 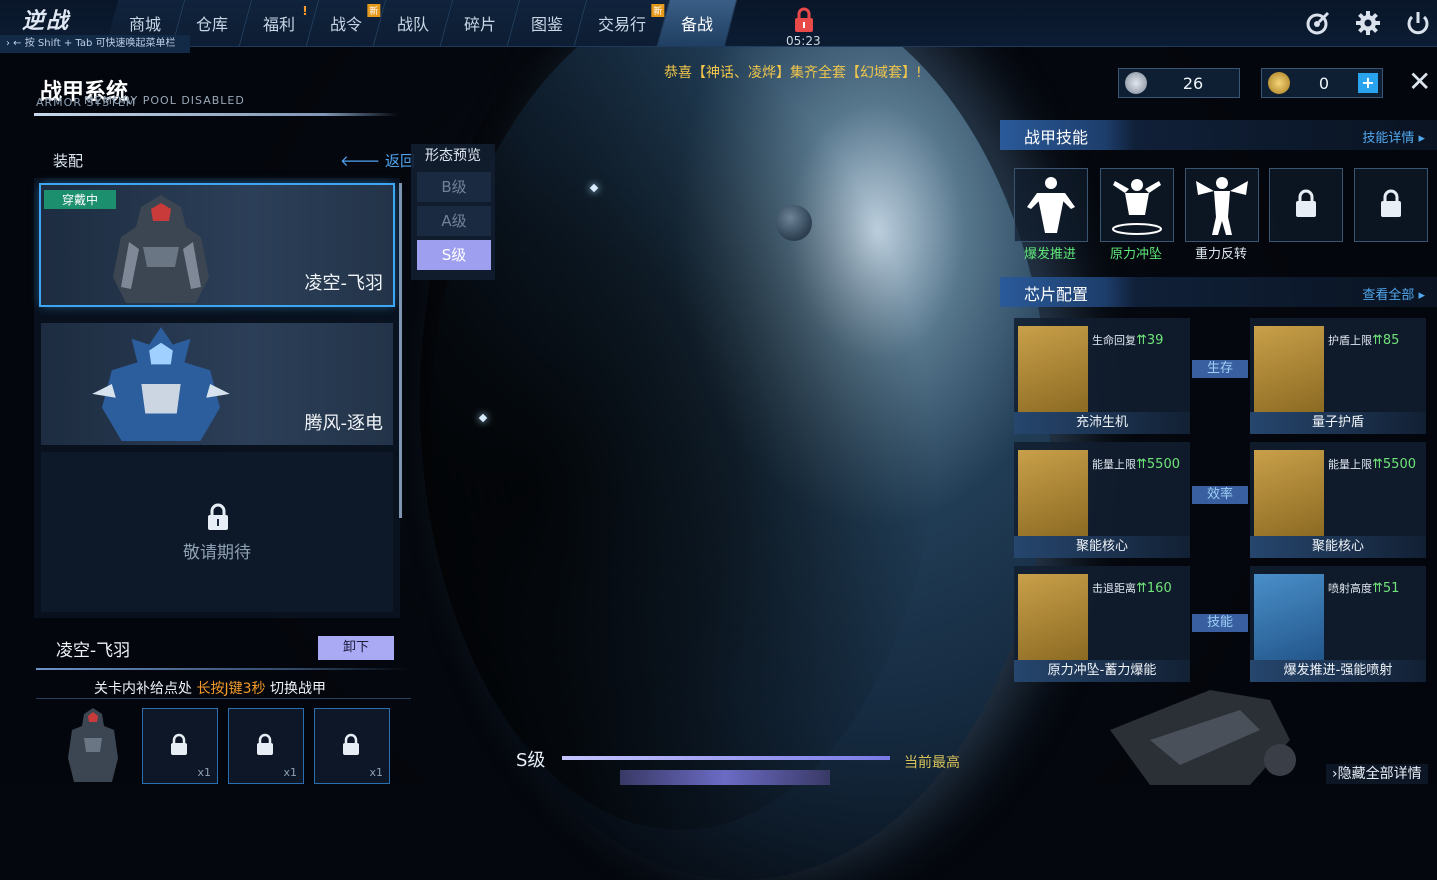 What do you see at coordinates (1368, 83) in the screenshot?
I see `add-currency-button: +` at bounding box center [1368, 83].